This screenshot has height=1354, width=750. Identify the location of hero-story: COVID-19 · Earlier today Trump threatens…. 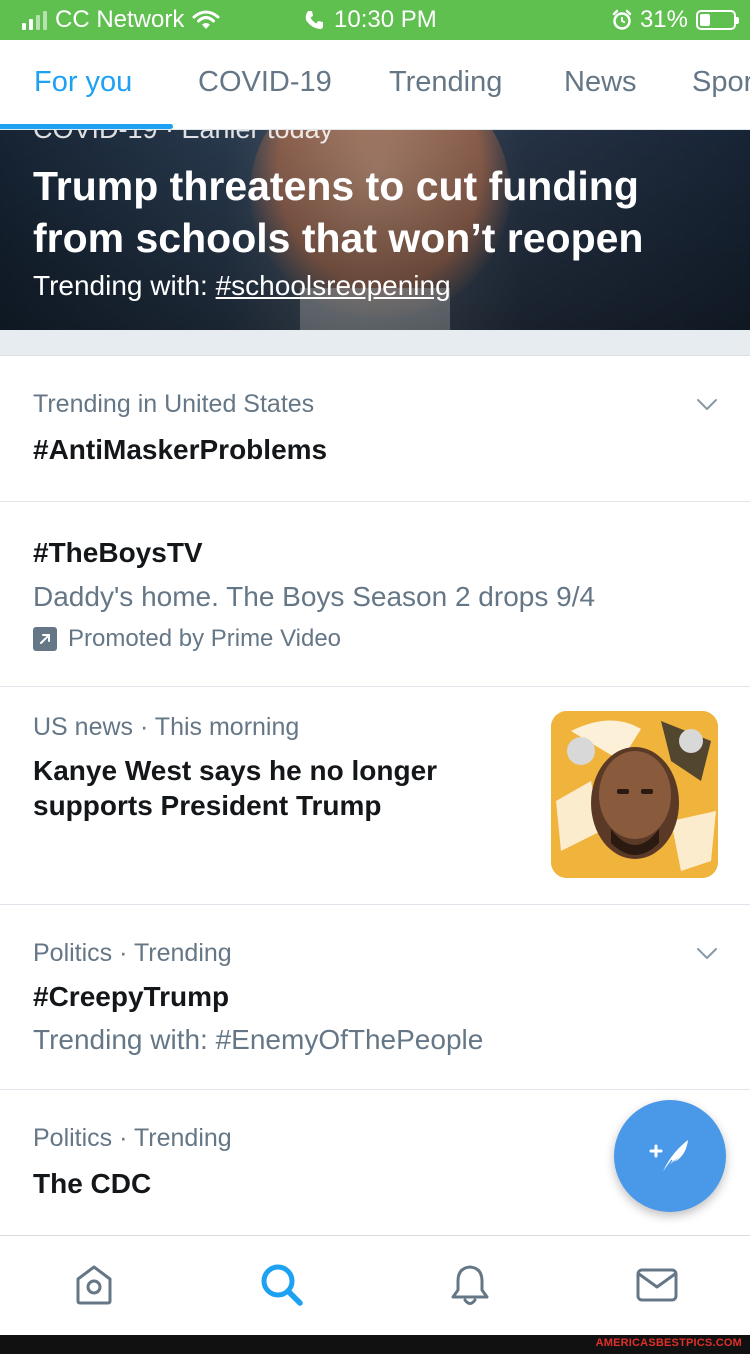
(375, 229).